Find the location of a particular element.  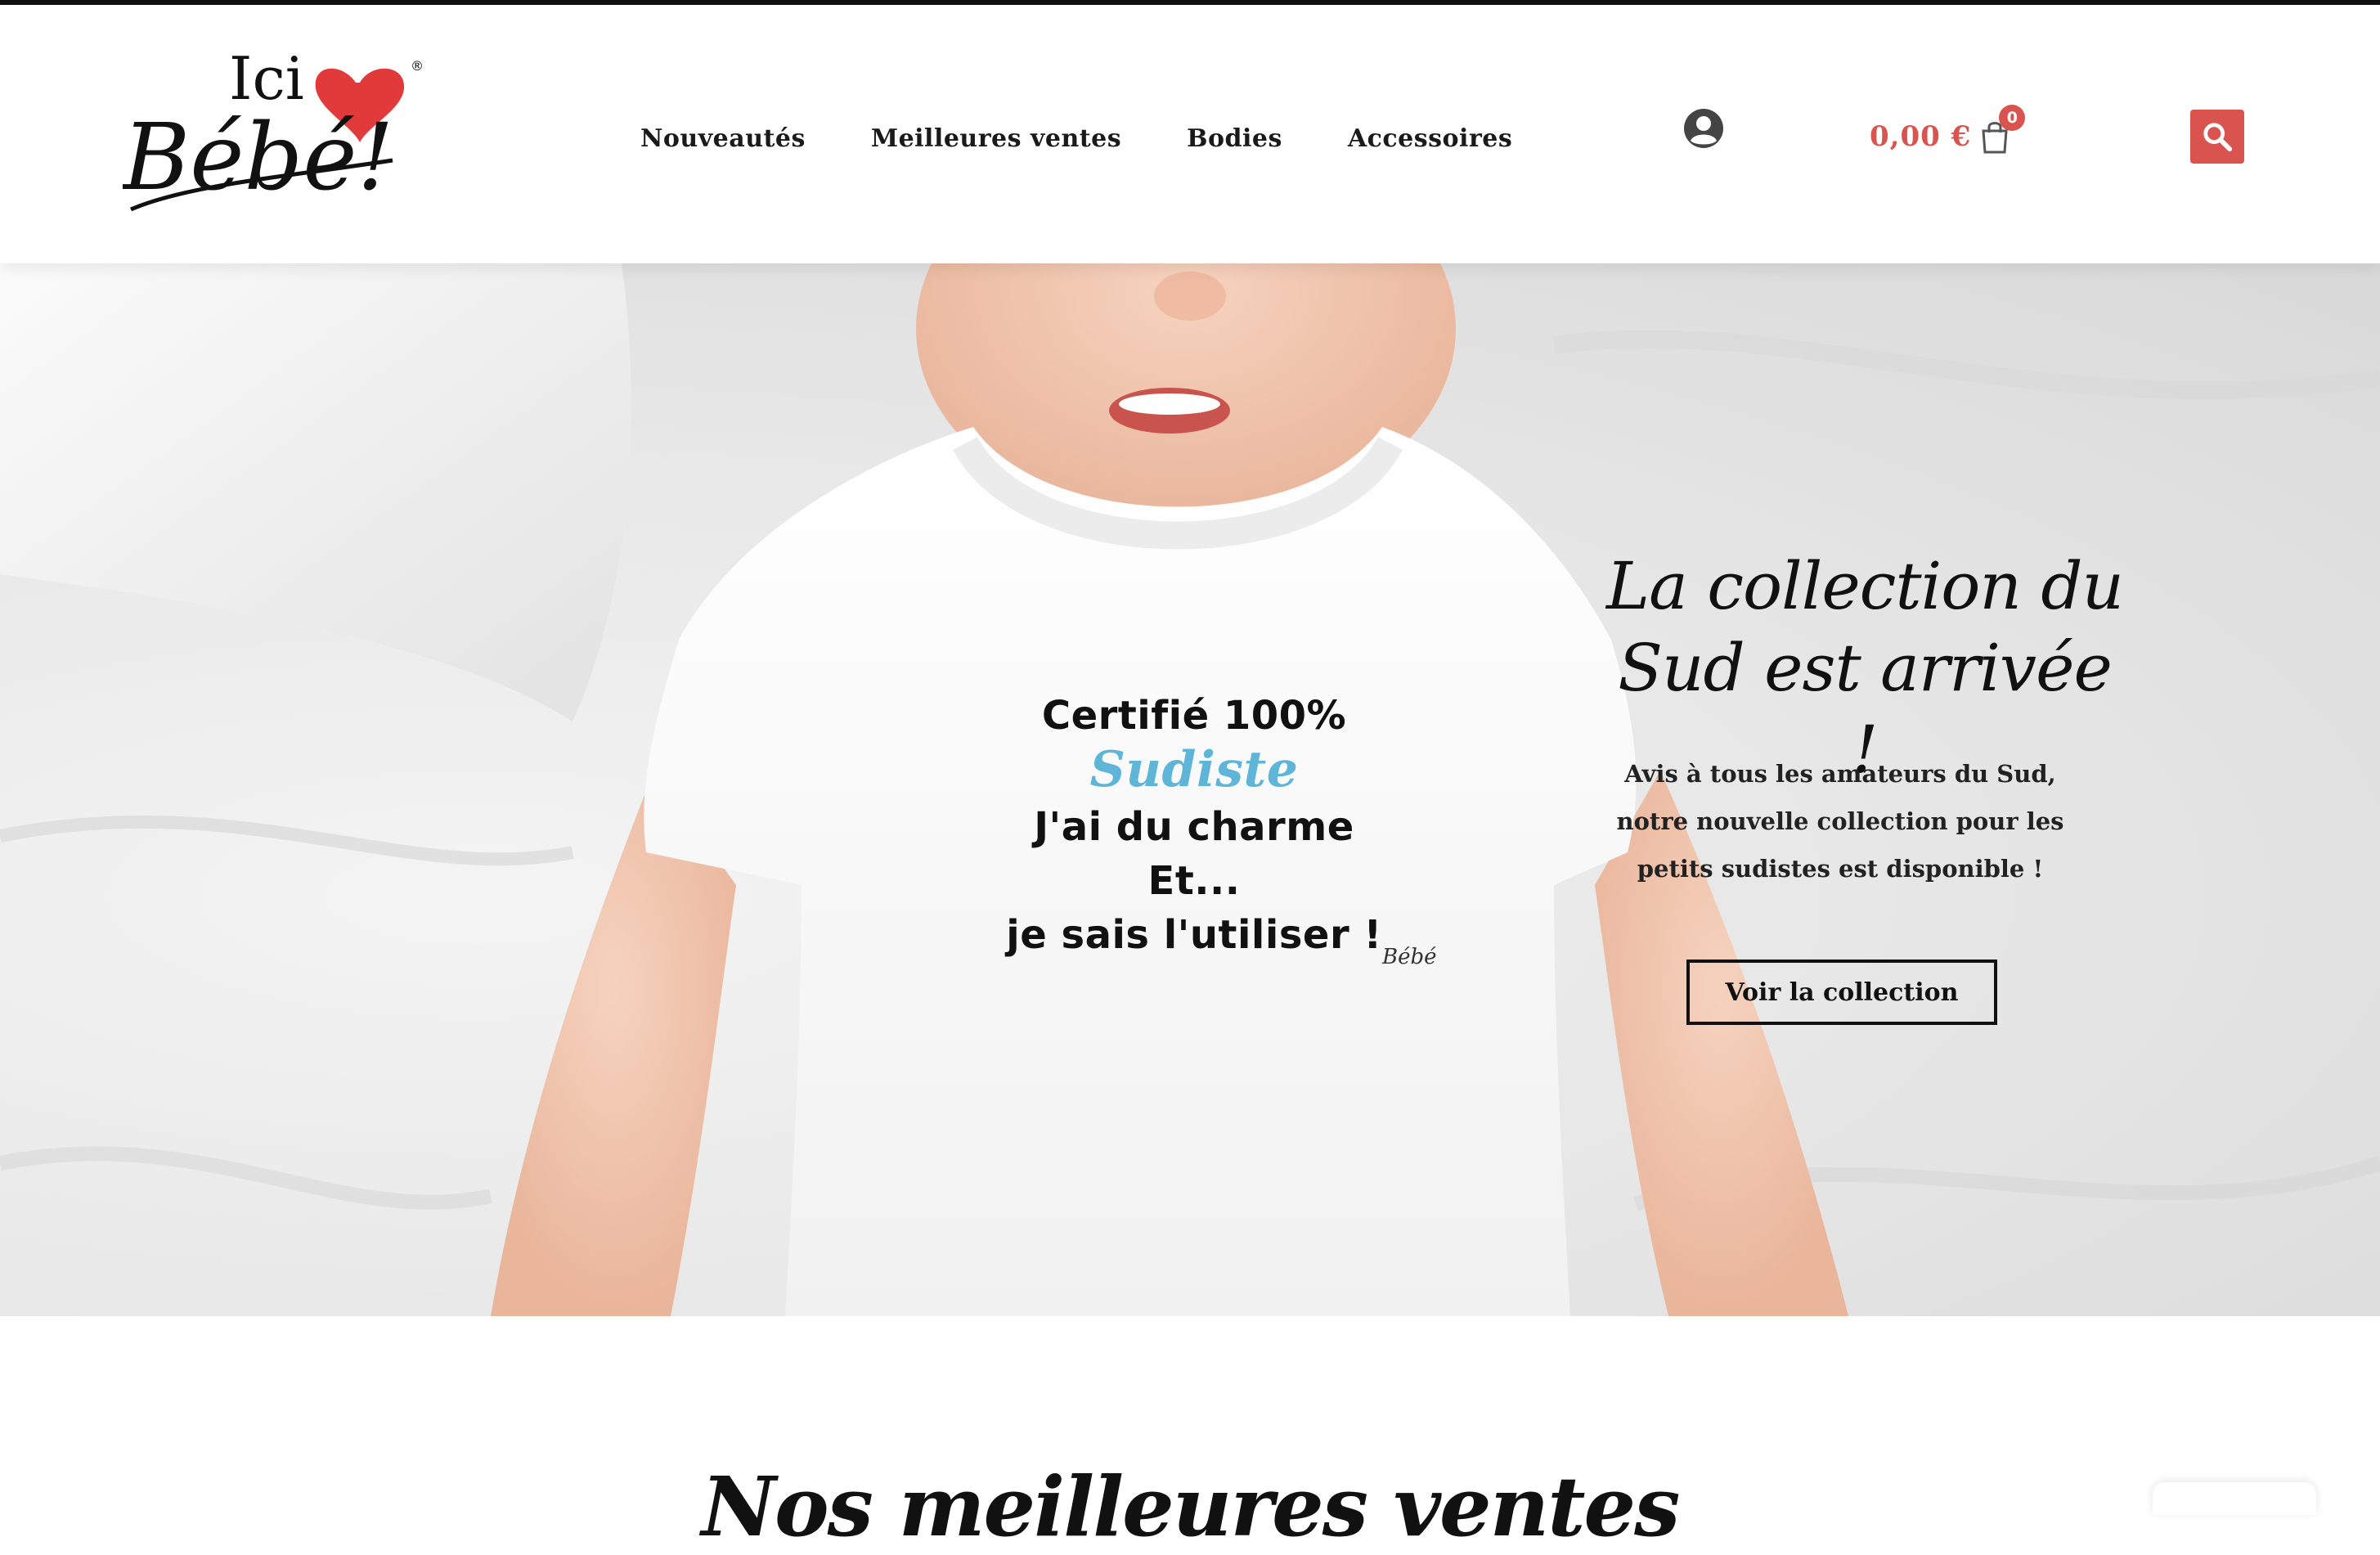

logo-graphic: Ici ® Bébé! is located at coordinates (272, 128).